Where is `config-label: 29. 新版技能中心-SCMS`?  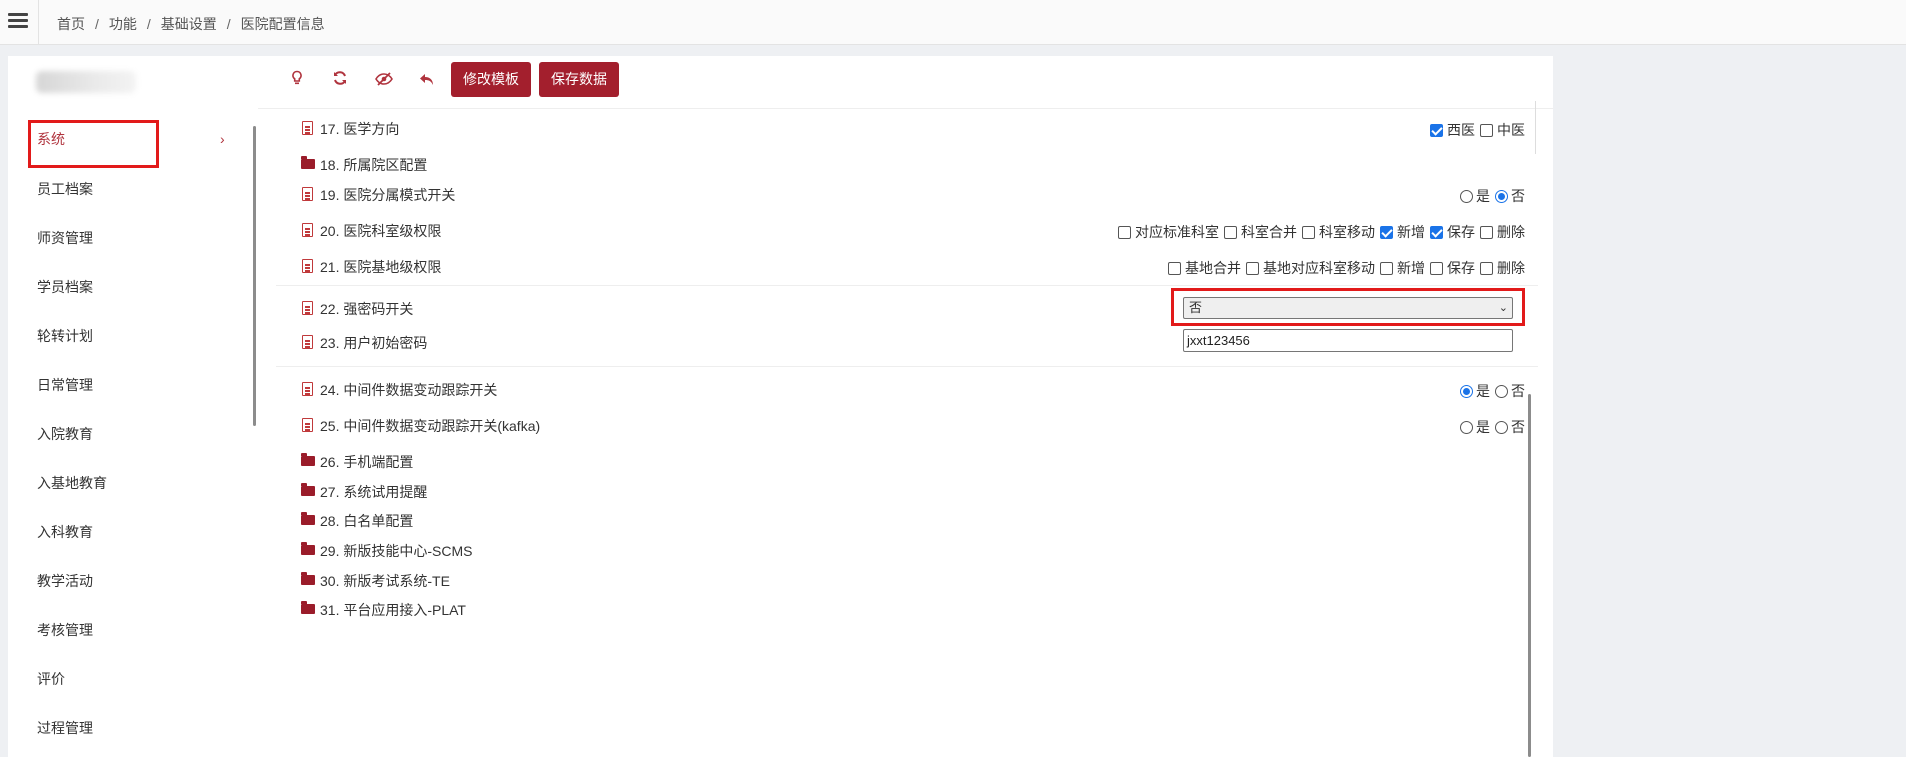 config-label: 29. 新版技能中心-SCMS is located at coordinates (396, 551).